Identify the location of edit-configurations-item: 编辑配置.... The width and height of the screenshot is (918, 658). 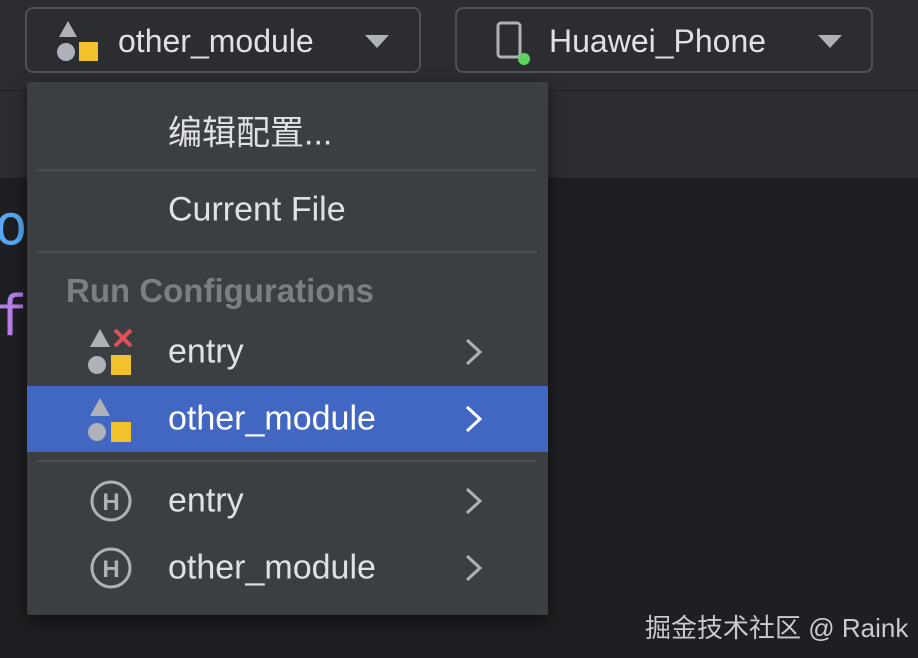
(287, 130).